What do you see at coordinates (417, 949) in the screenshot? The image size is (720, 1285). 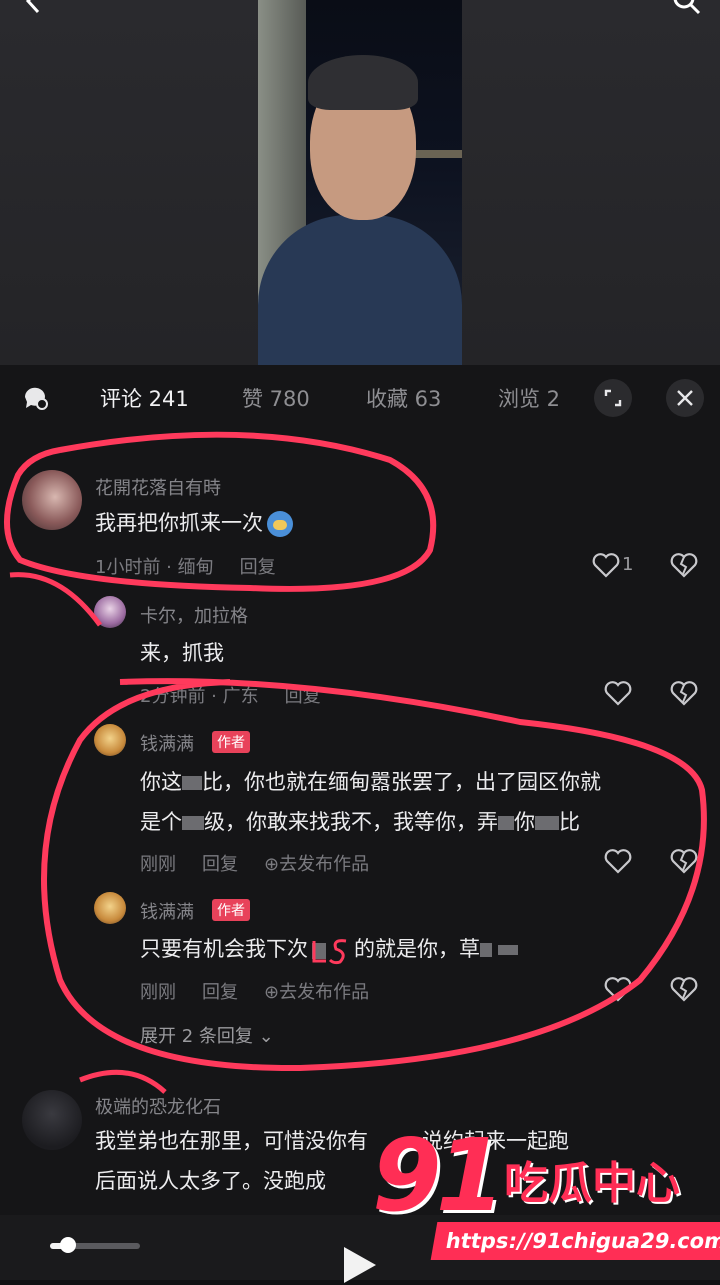 I see `text-segment: 的就是你，草` at bounding box center [417, 949].